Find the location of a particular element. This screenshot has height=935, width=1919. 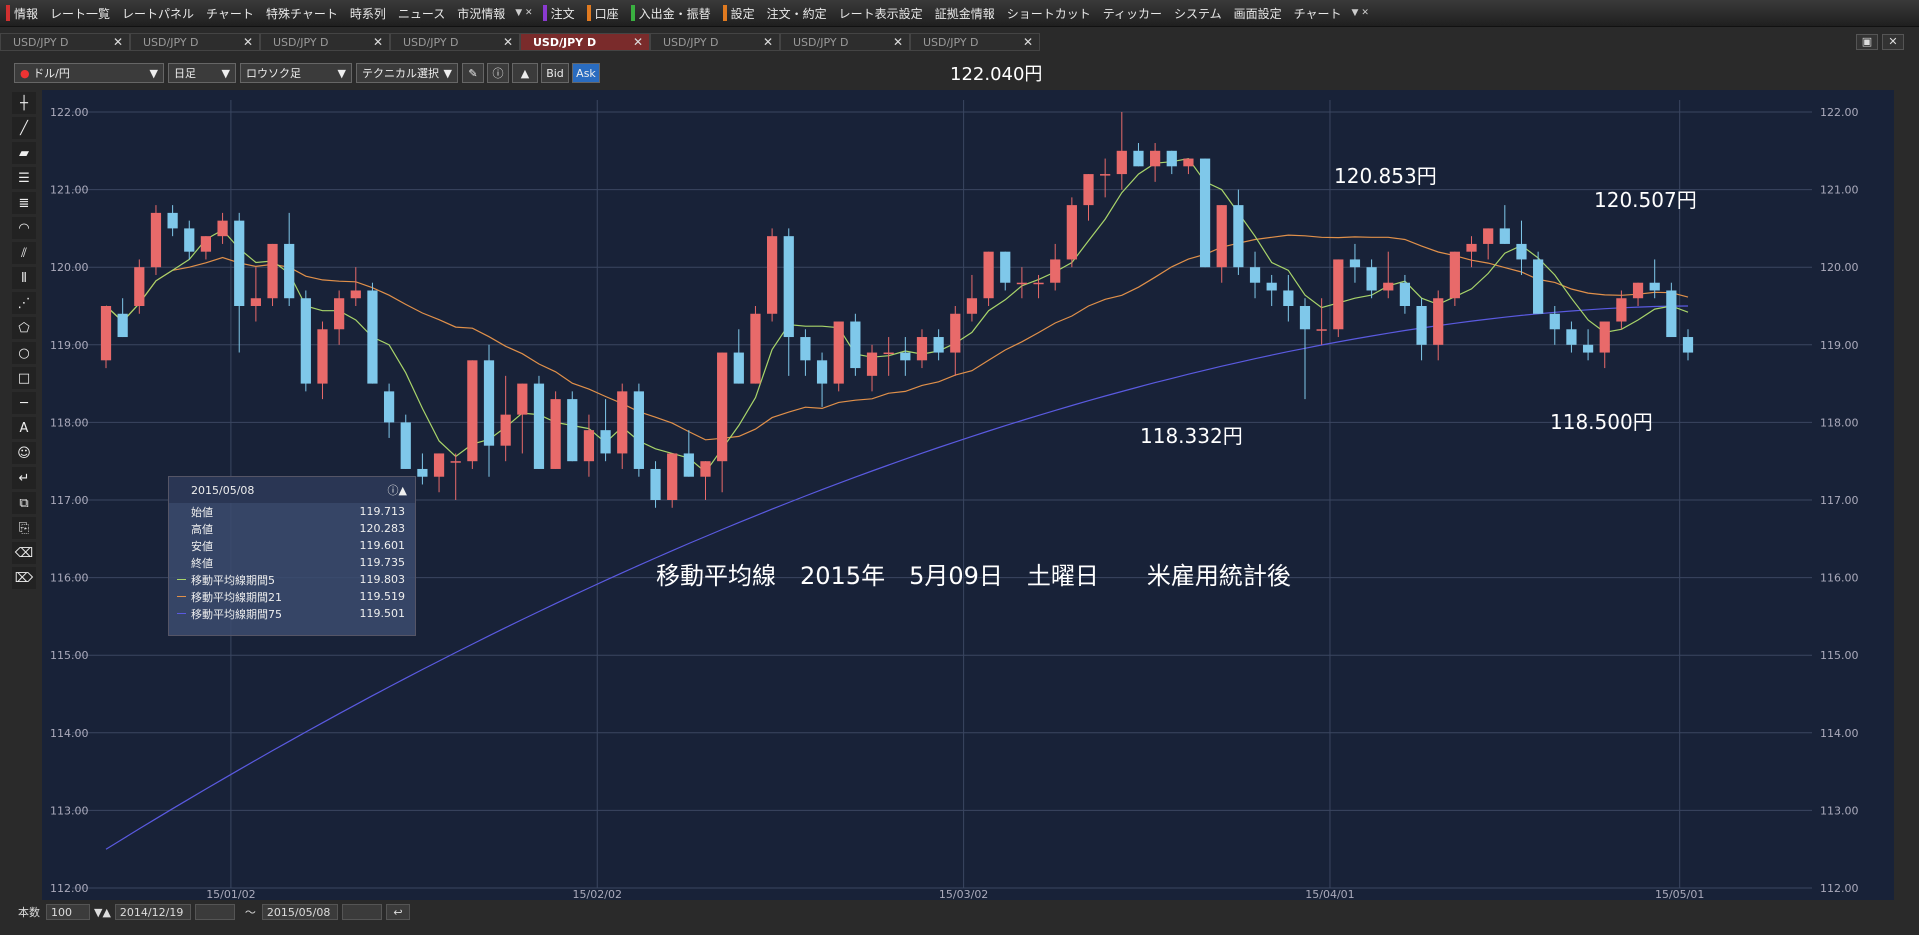

bid-button: Bid is located at coordinates (555, 73).